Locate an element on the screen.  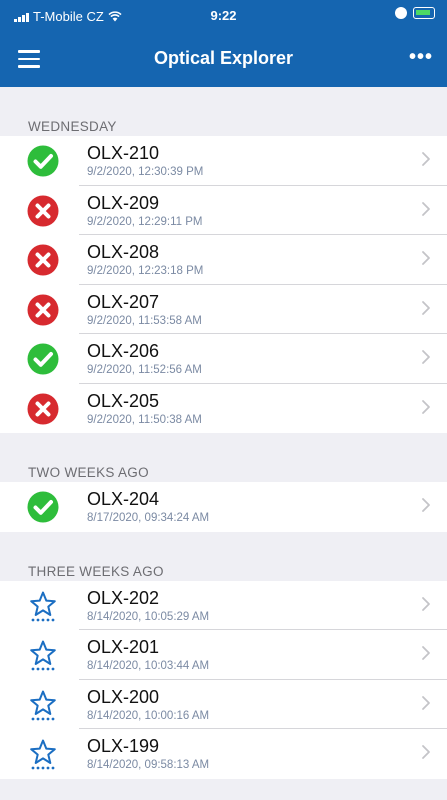
section-header-label: TWO WEEKS AGO is located at coordinates (88, 472).